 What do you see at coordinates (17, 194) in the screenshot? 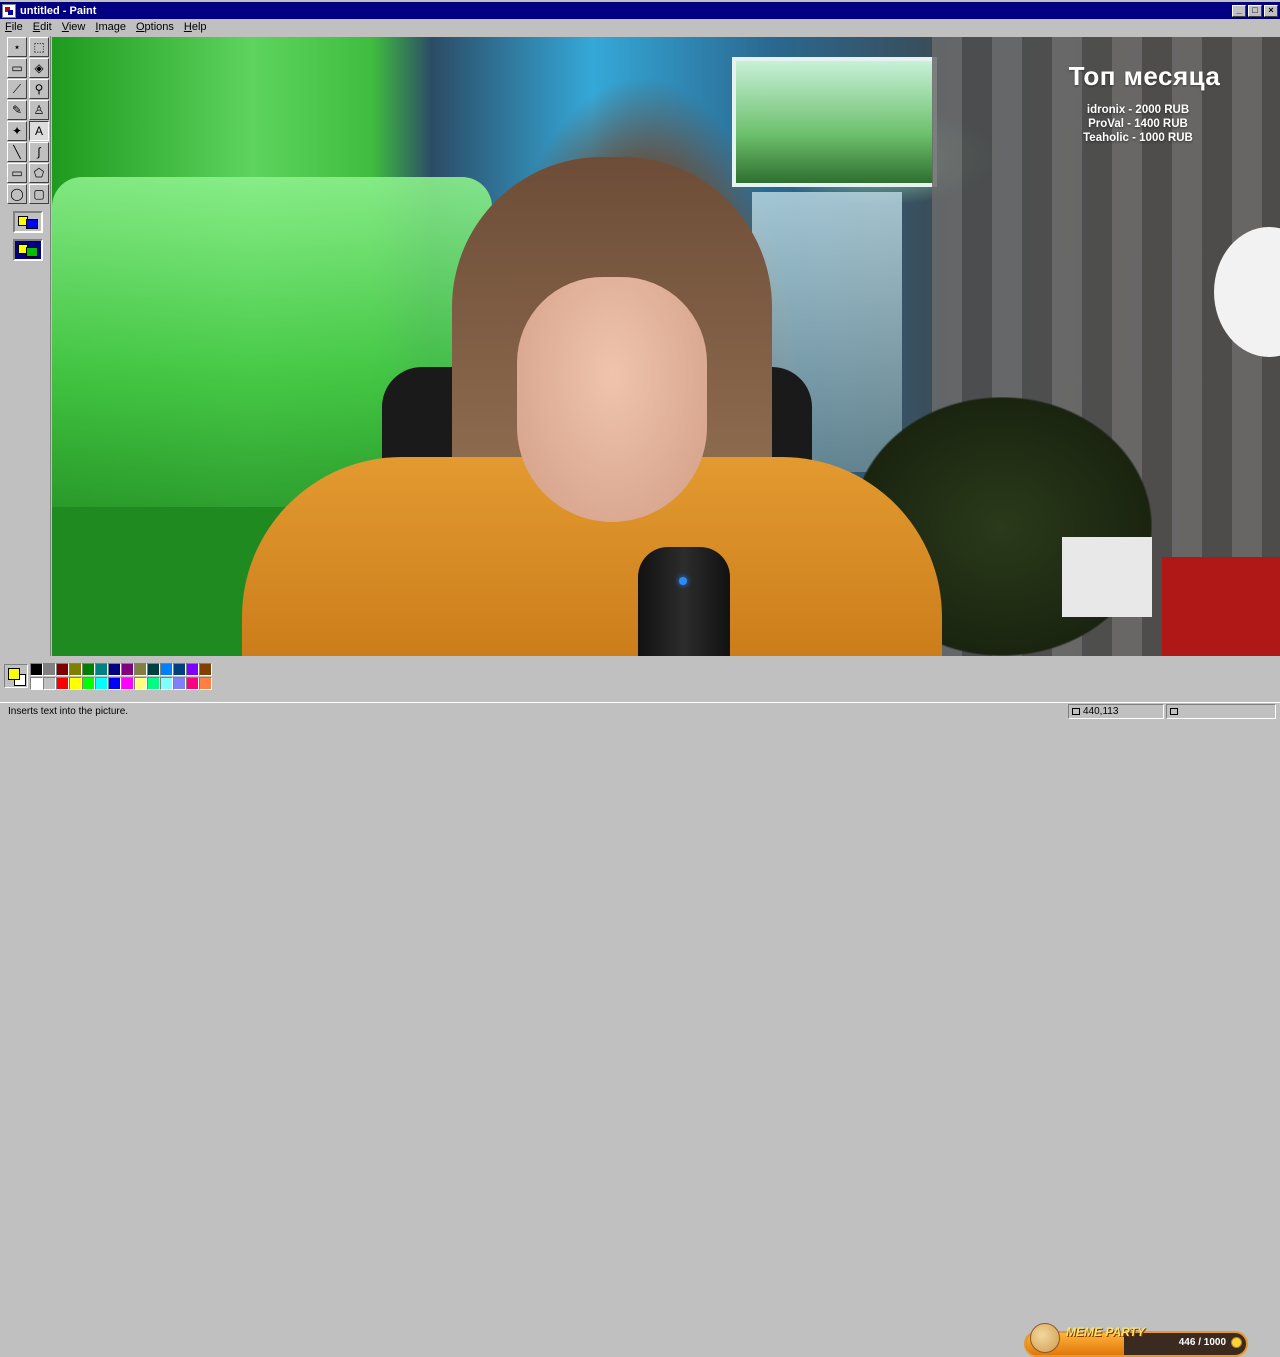
I see `ellipse-icon: ◯` at bounding box center [17, 194].